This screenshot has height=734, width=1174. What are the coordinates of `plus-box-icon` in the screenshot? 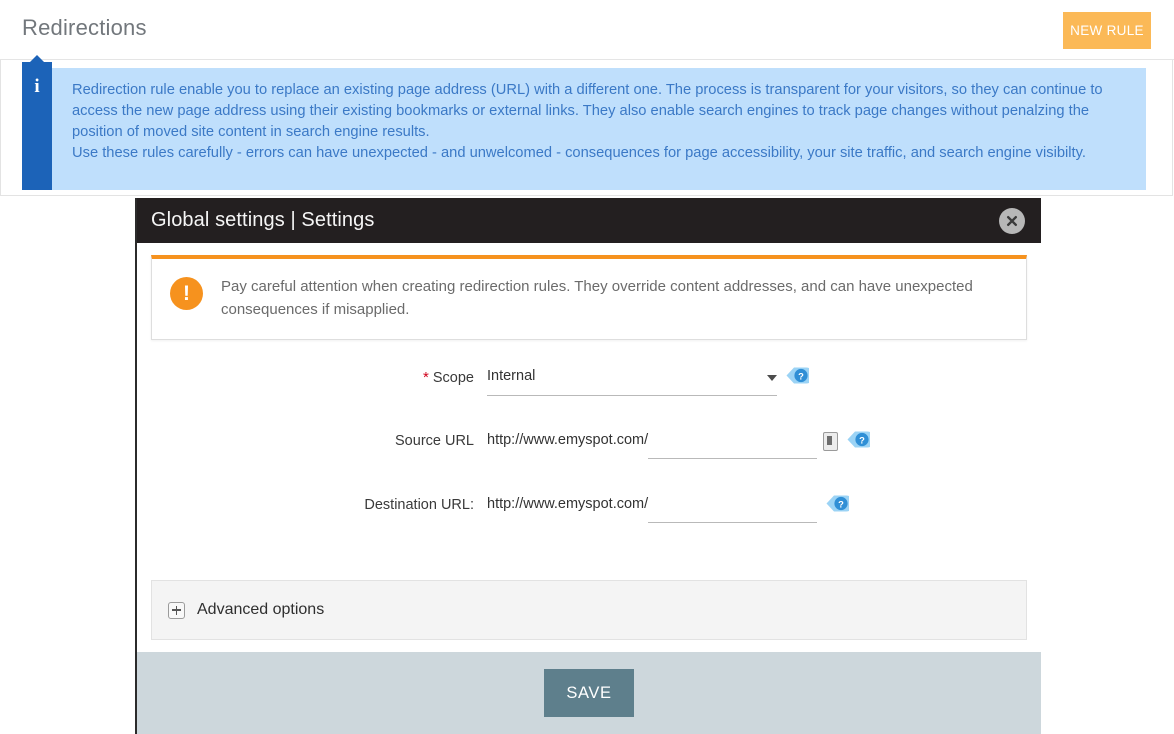 It's located at (176, 610).